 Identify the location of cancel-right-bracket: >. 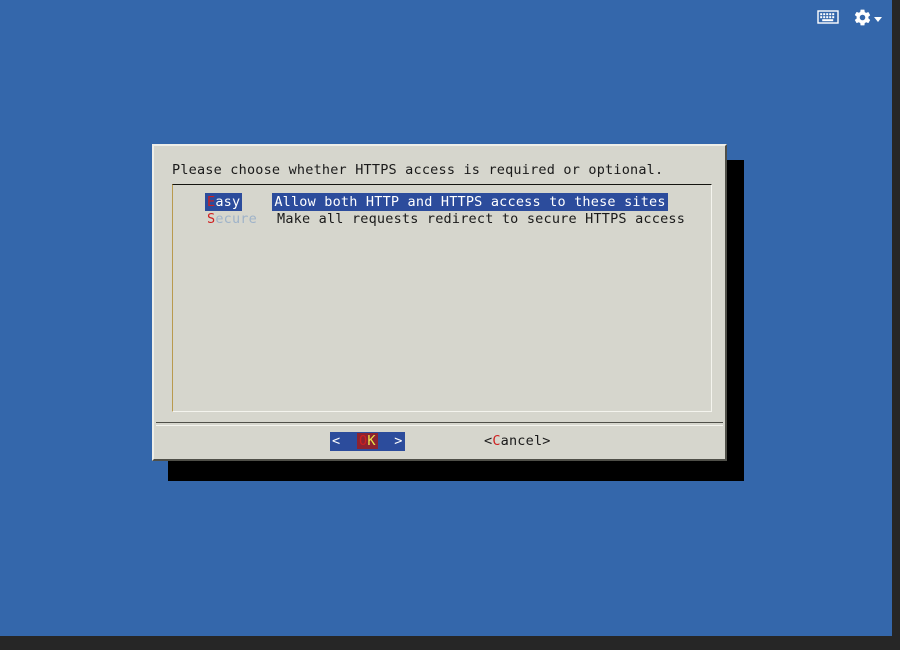
(546, 441).